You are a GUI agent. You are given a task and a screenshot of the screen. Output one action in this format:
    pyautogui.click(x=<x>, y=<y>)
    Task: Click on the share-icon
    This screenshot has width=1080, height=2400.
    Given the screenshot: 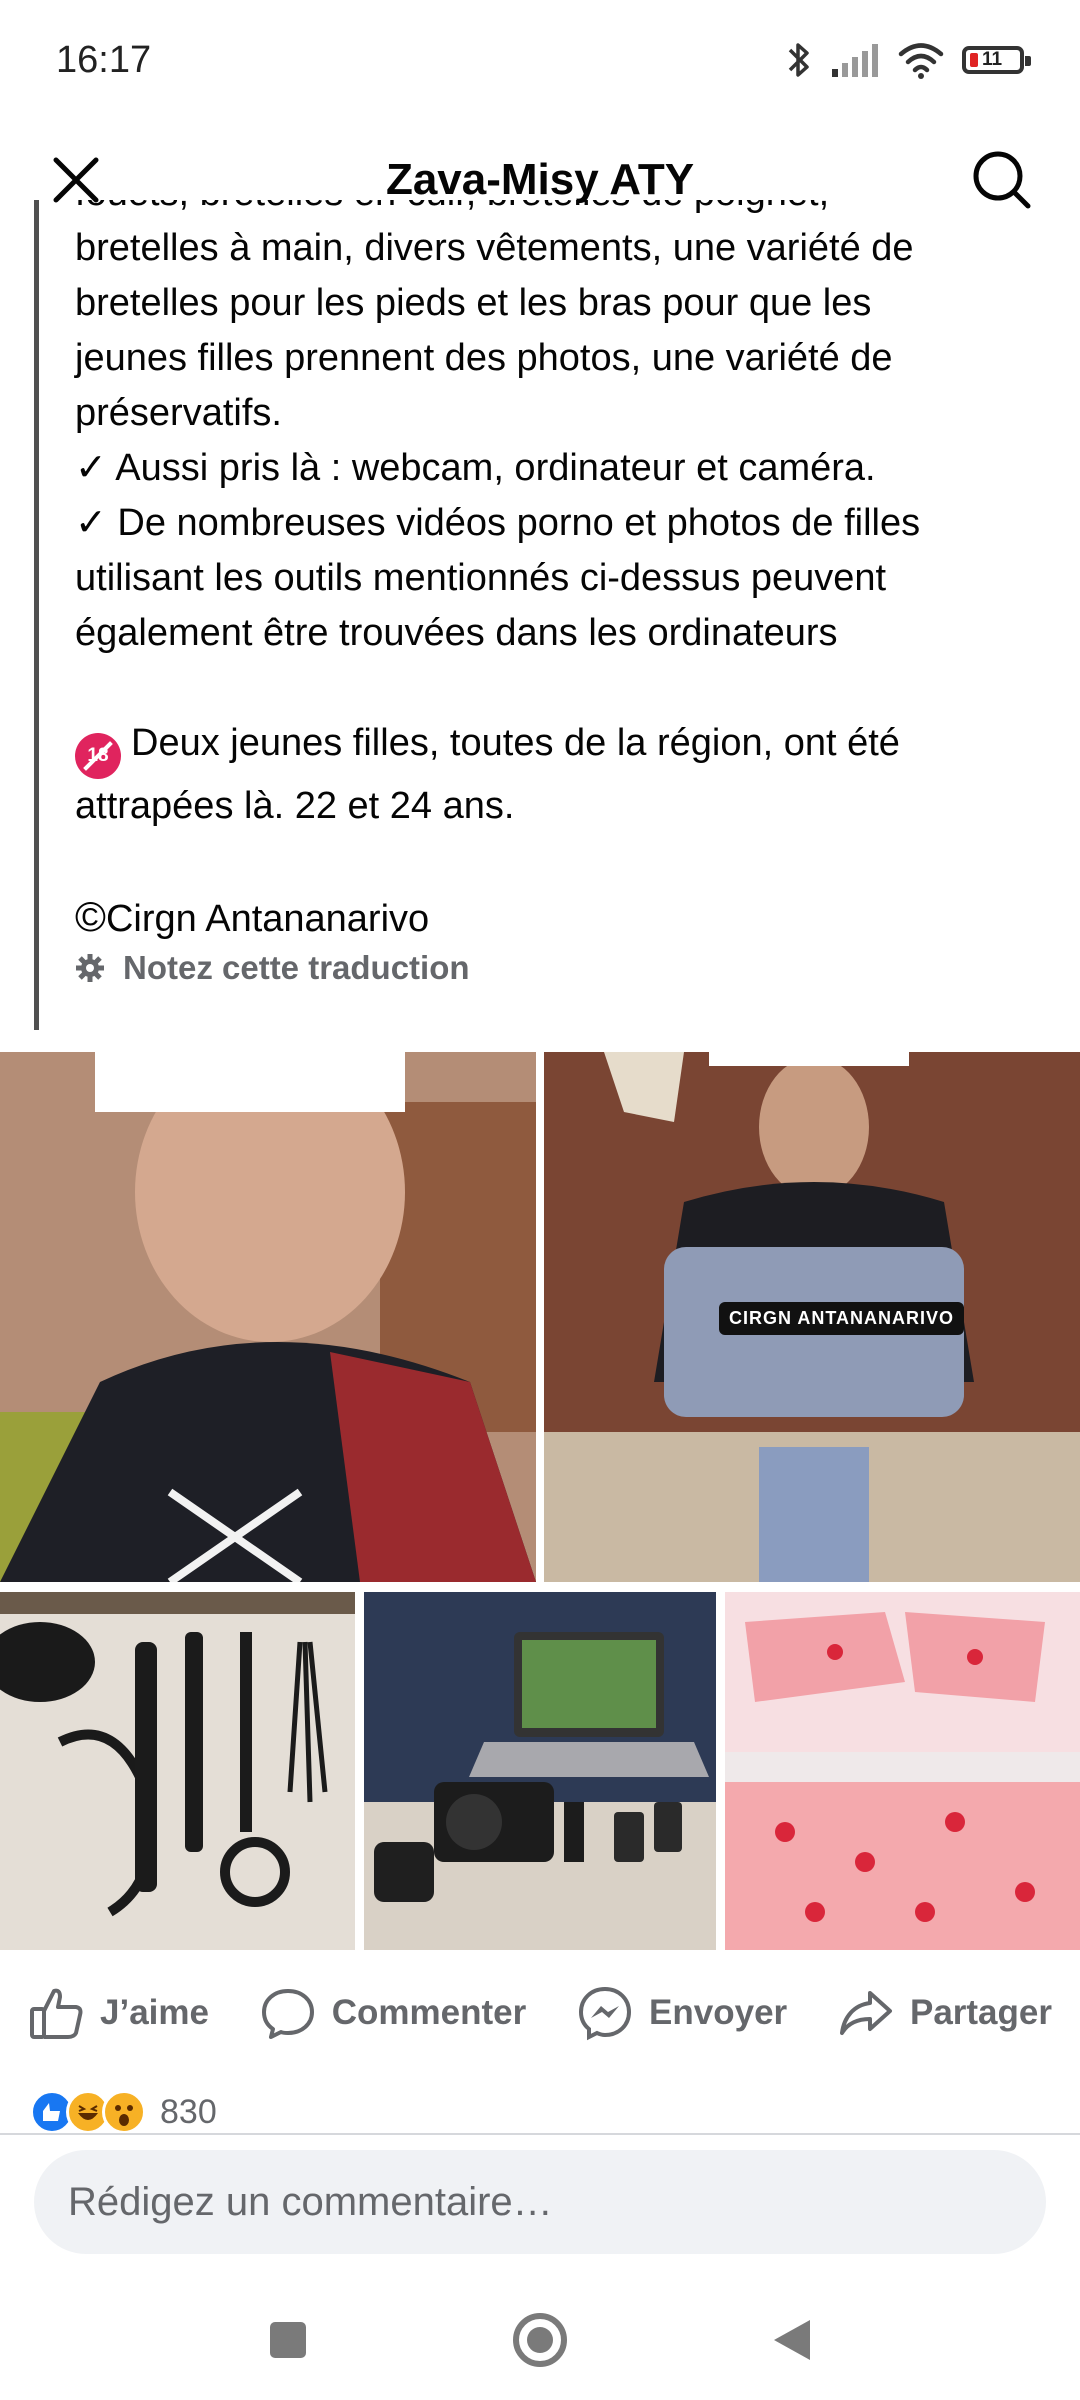 What is the action you would take?
    pyautogui.click(x=865, y=2013)
    